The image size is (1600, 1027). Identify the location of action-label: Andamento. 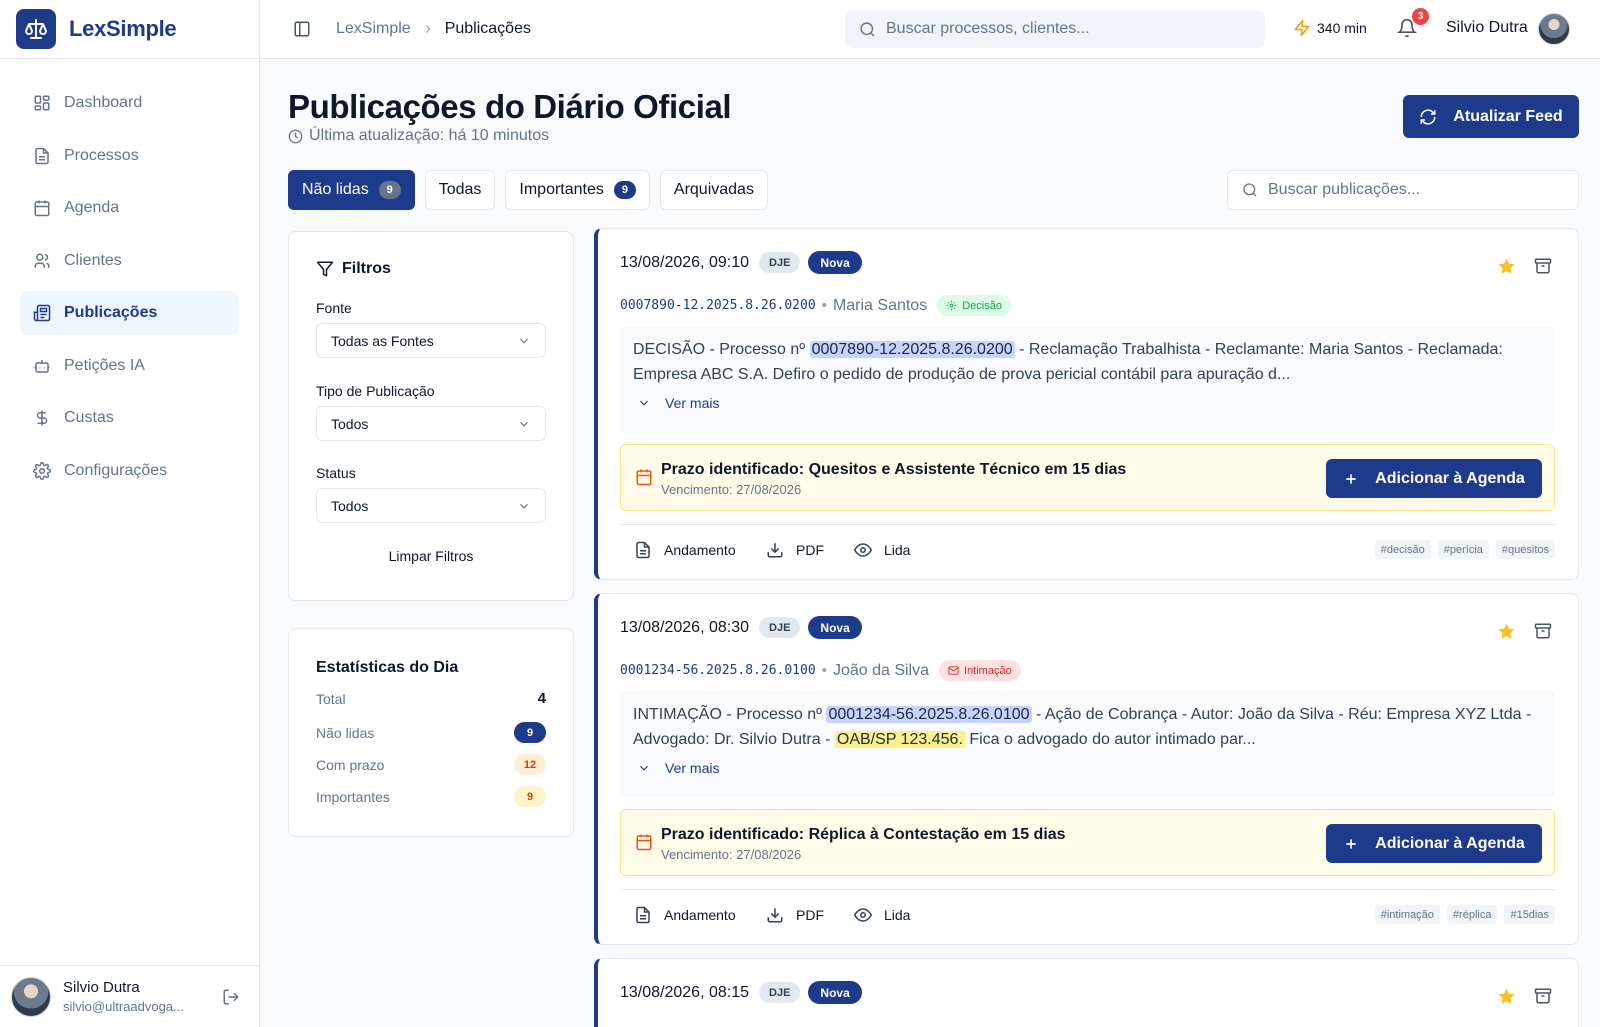
(700, 550).